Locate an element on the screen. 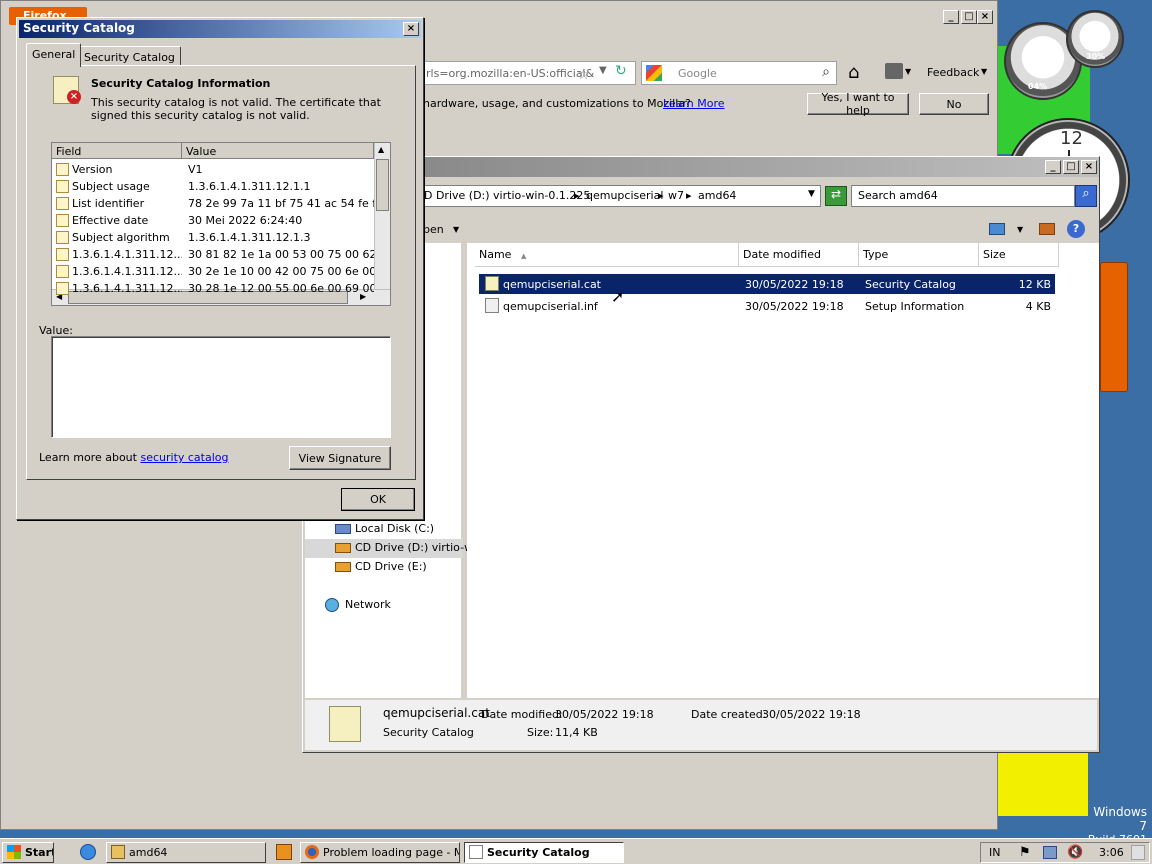  notice-learn-more-link: Learn More is located at coordinates (694, 103).